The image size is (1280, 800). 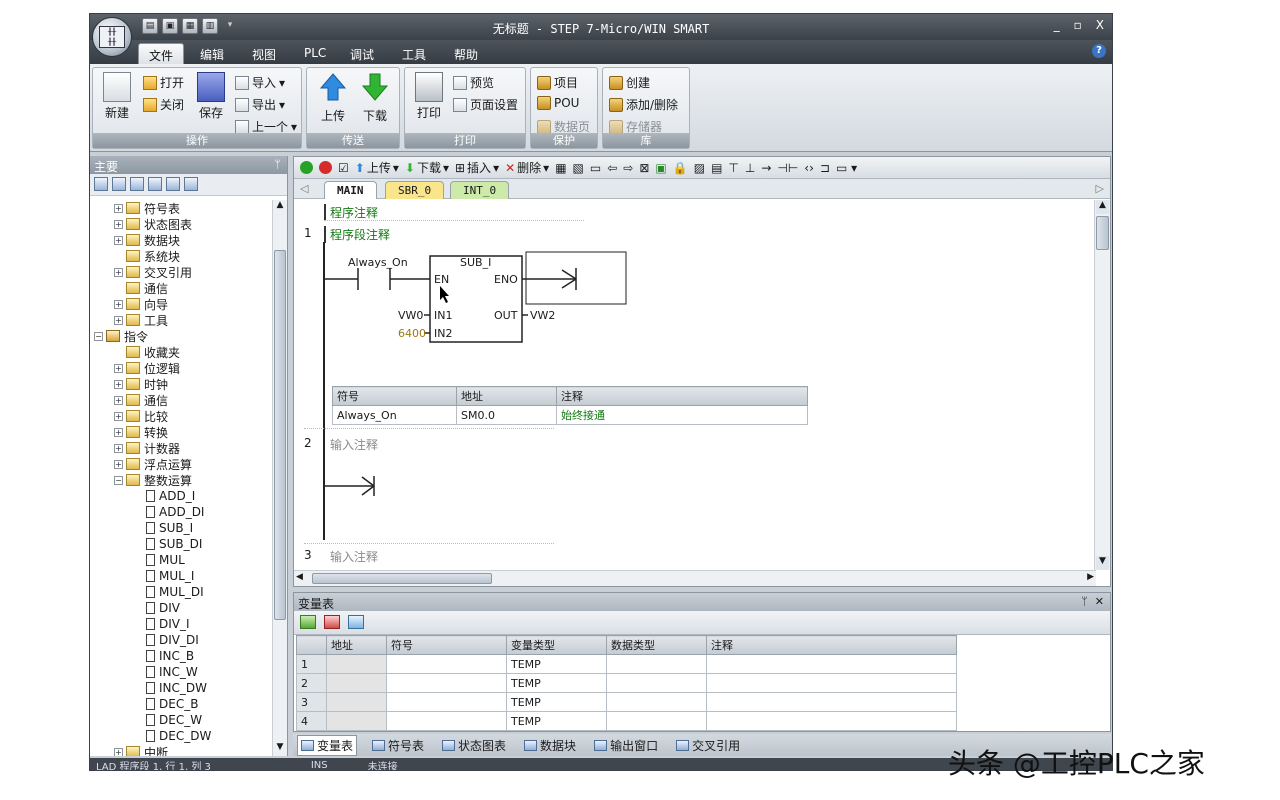 What do you see at coordinates (473, 82) in the screenshot?
I see `preview-button: 预览` at bounding box center [473, 82].